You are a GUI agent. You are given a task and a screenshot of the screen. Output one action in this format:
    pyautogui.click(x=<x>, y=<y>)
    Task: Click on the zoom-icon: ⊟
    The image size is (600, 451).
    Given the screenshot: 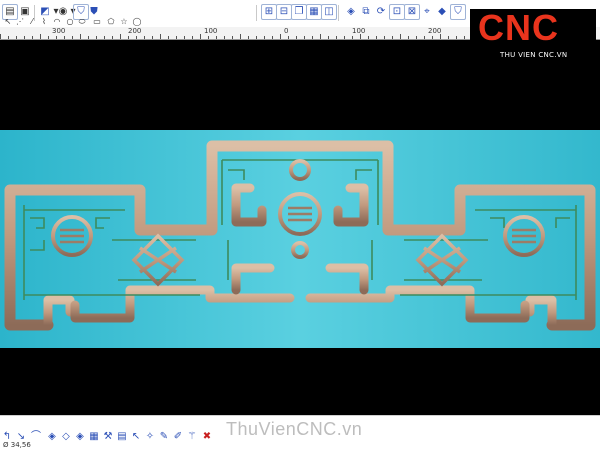 What is the action you would take?
    pyautogui.click(x=284, y=12)
    